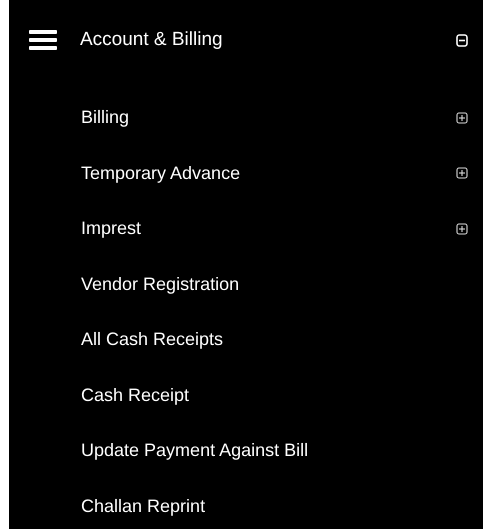  Describe the element at coordinates (462, 40) in the screenshot. I see `collapse-icon` at that location.